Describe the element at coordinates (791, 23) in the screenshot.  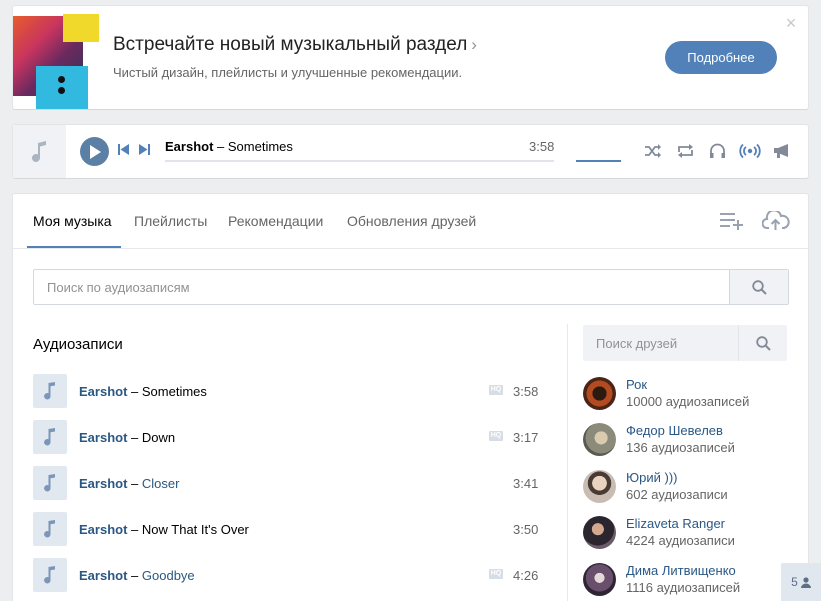
I see `close-icon: ×` at that location.